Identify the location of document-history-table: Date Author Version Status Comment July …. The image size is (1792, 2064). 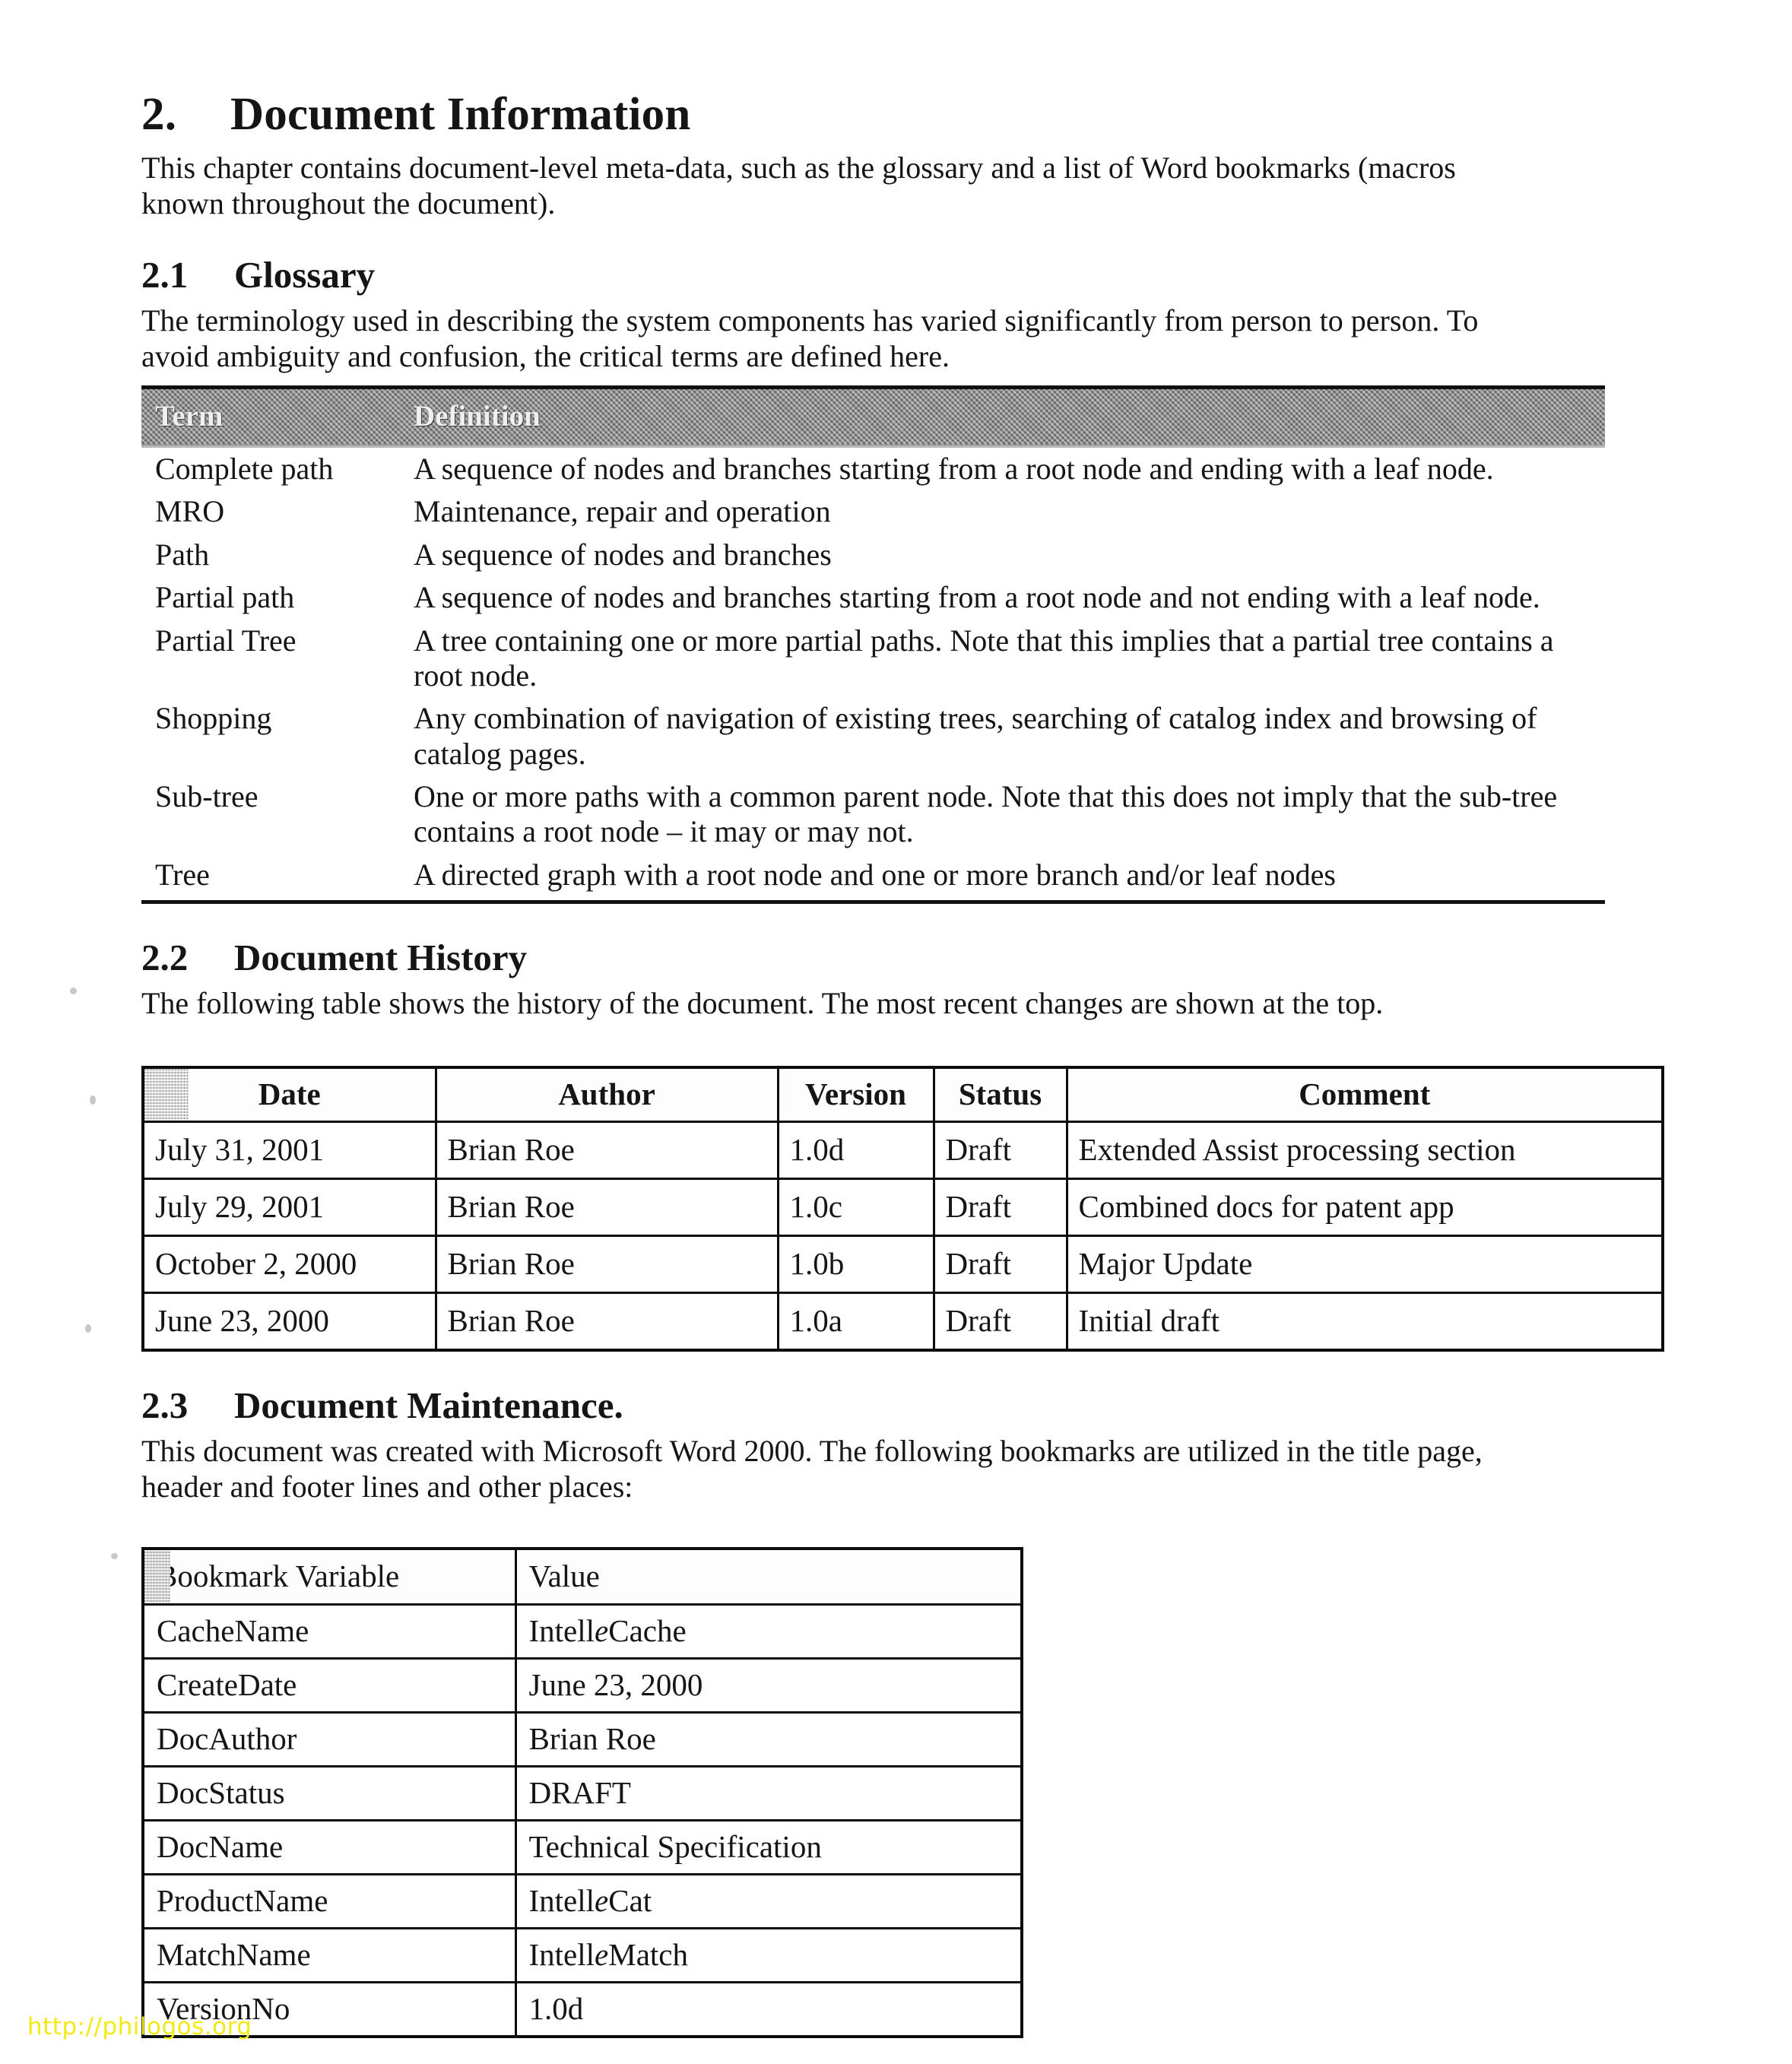
(902, 1208).